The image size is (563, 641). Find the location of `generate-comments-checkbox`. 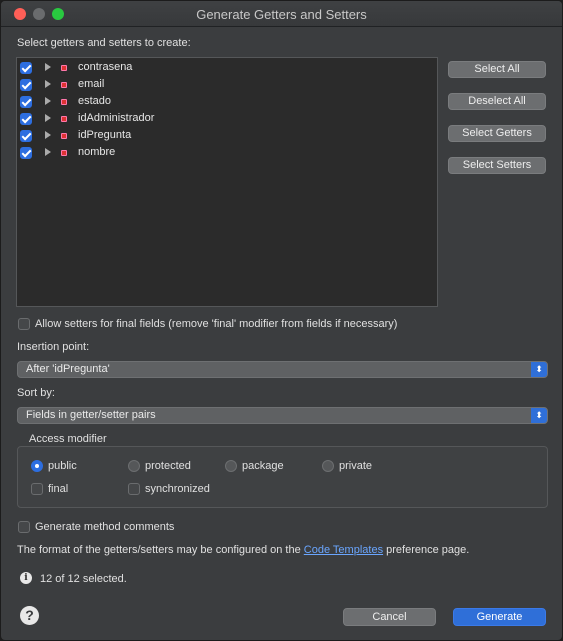

generate-comments-checkbox is located at coordinates (24, 527).